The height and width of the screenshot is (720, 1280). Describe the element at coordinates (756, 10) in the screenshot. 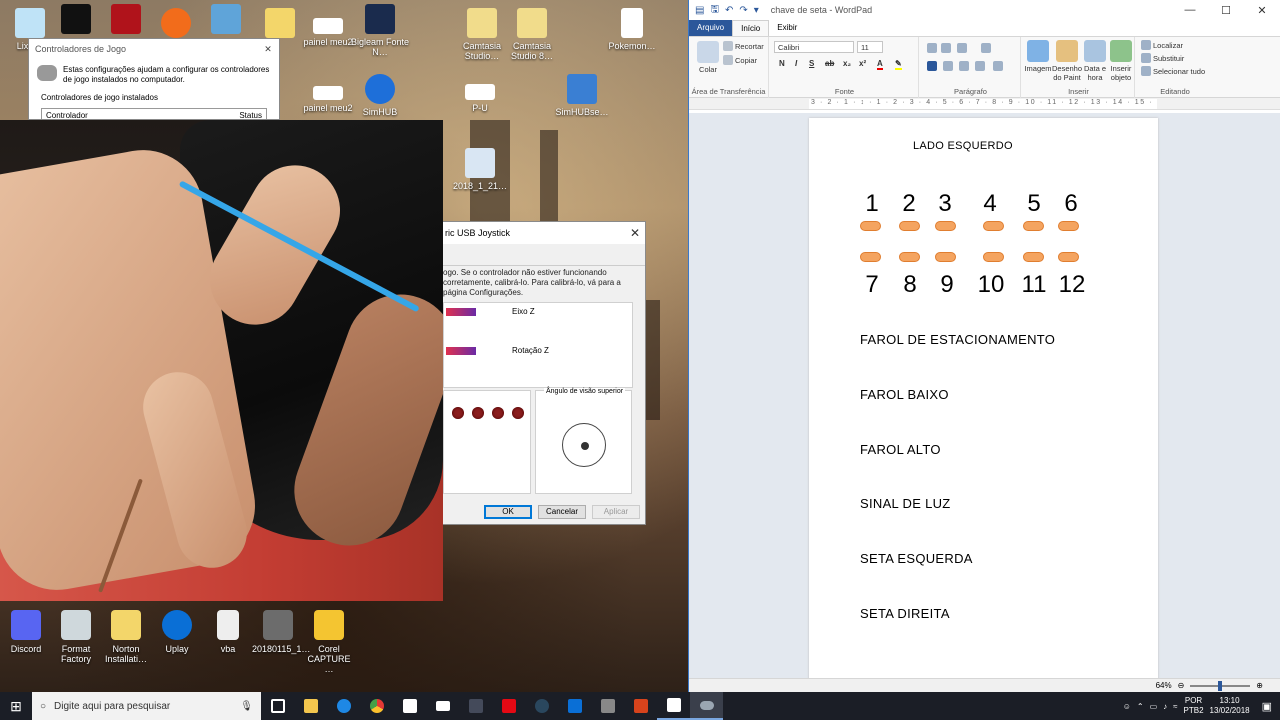

I see `customize-qa-icon: ▾` at that location.